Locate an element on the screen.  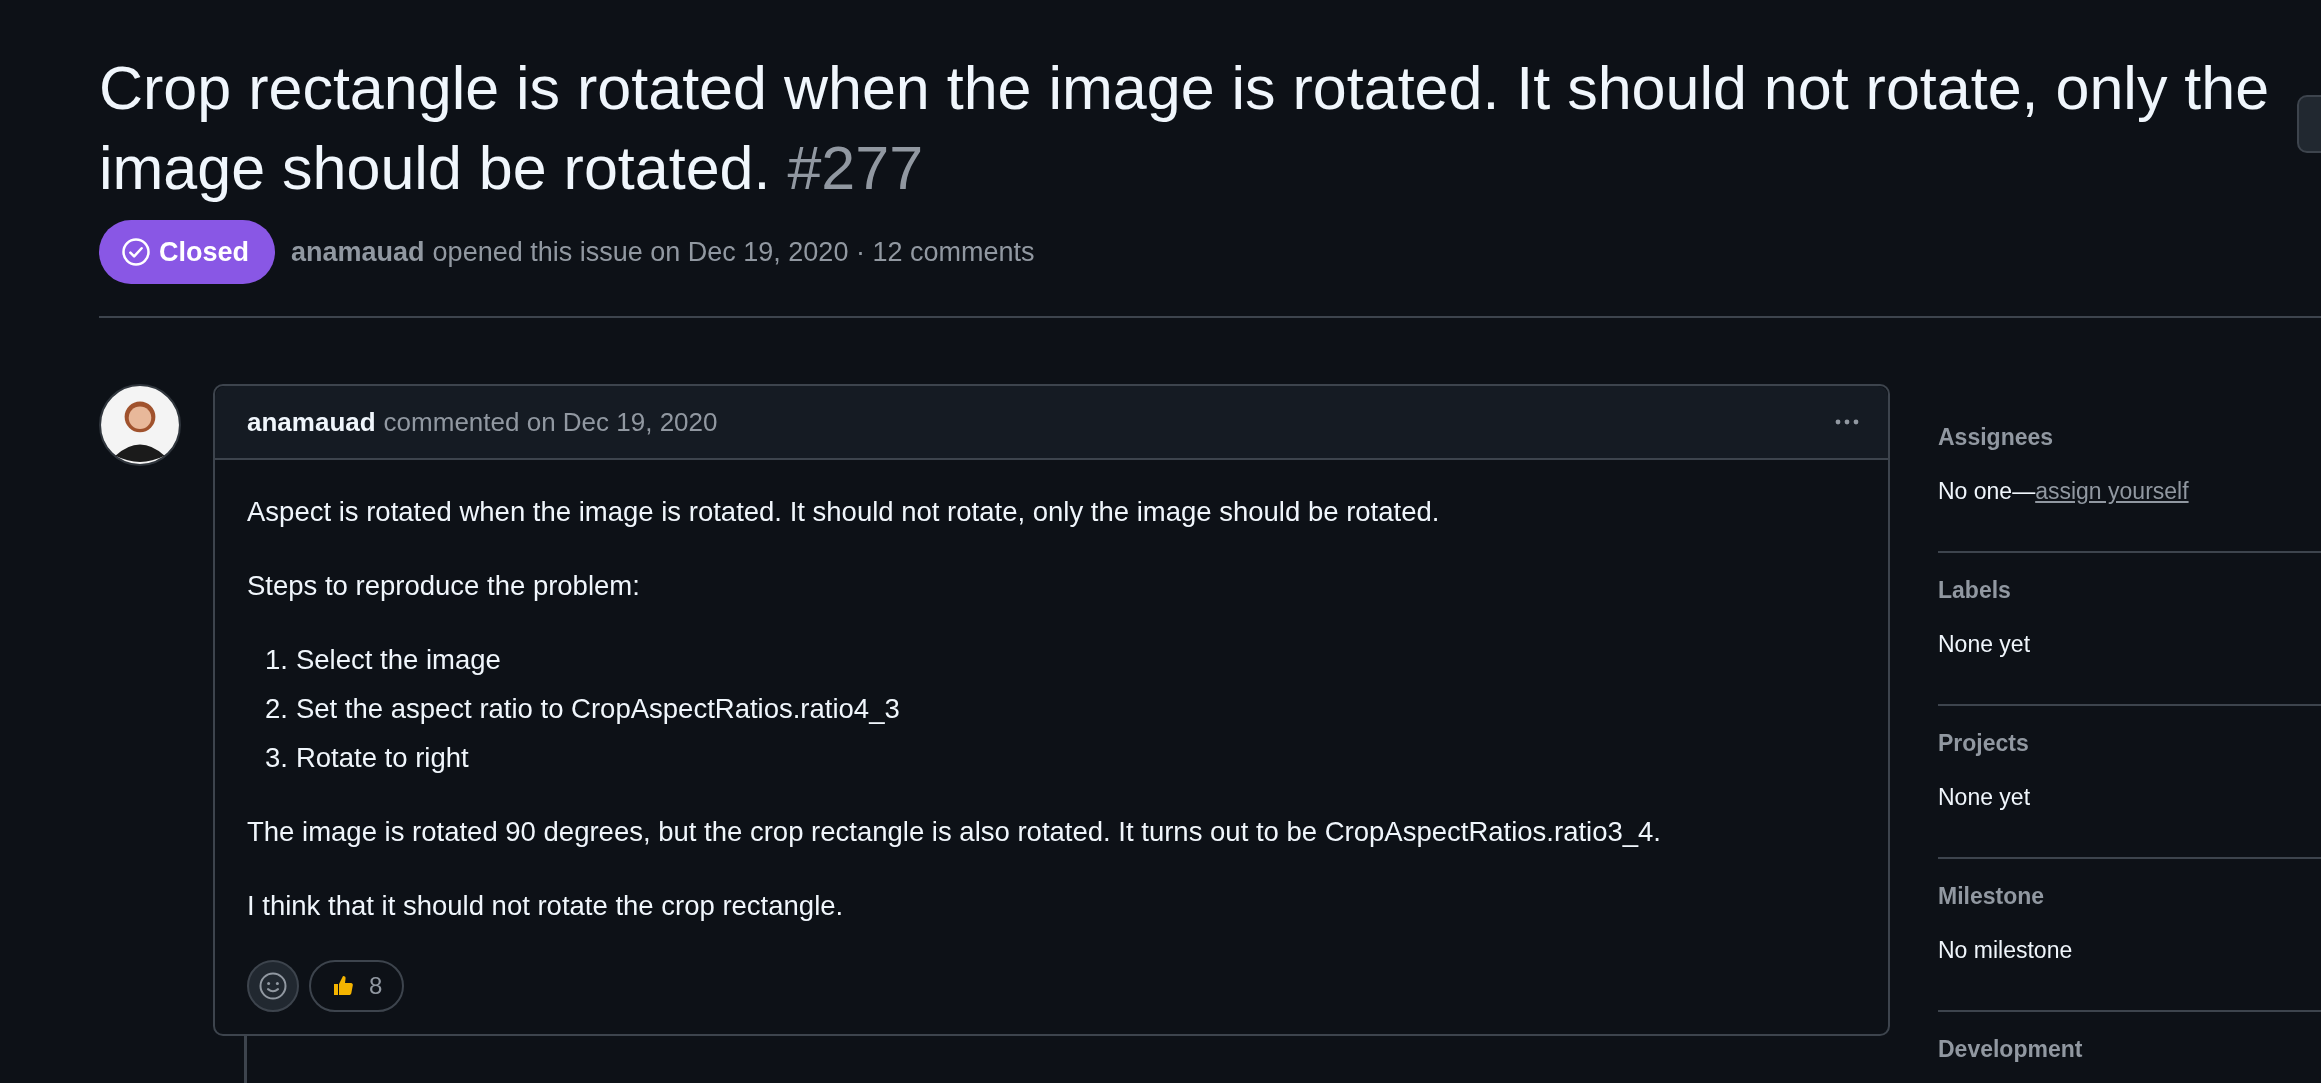
more-options-icon is located at coordinates (1847, 422).